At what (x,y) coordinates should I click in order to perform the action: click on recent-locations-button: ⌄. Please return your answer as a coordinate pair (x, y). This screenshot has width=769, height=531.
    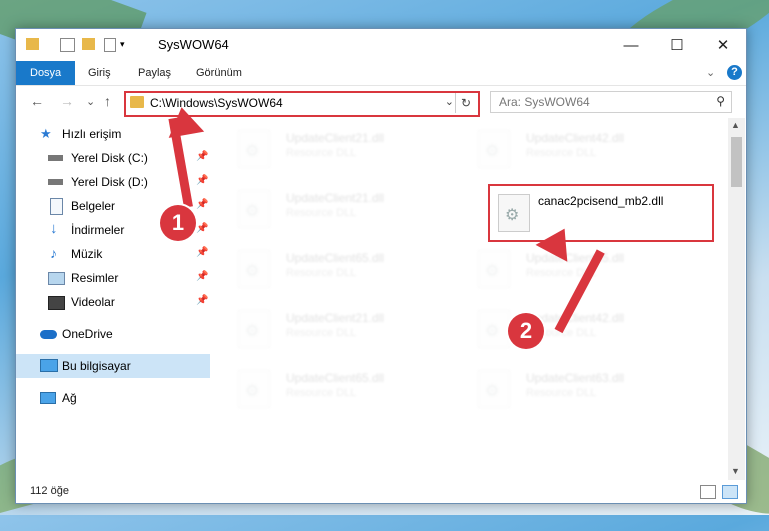
    Looking at the image, I should click on (90, 101).